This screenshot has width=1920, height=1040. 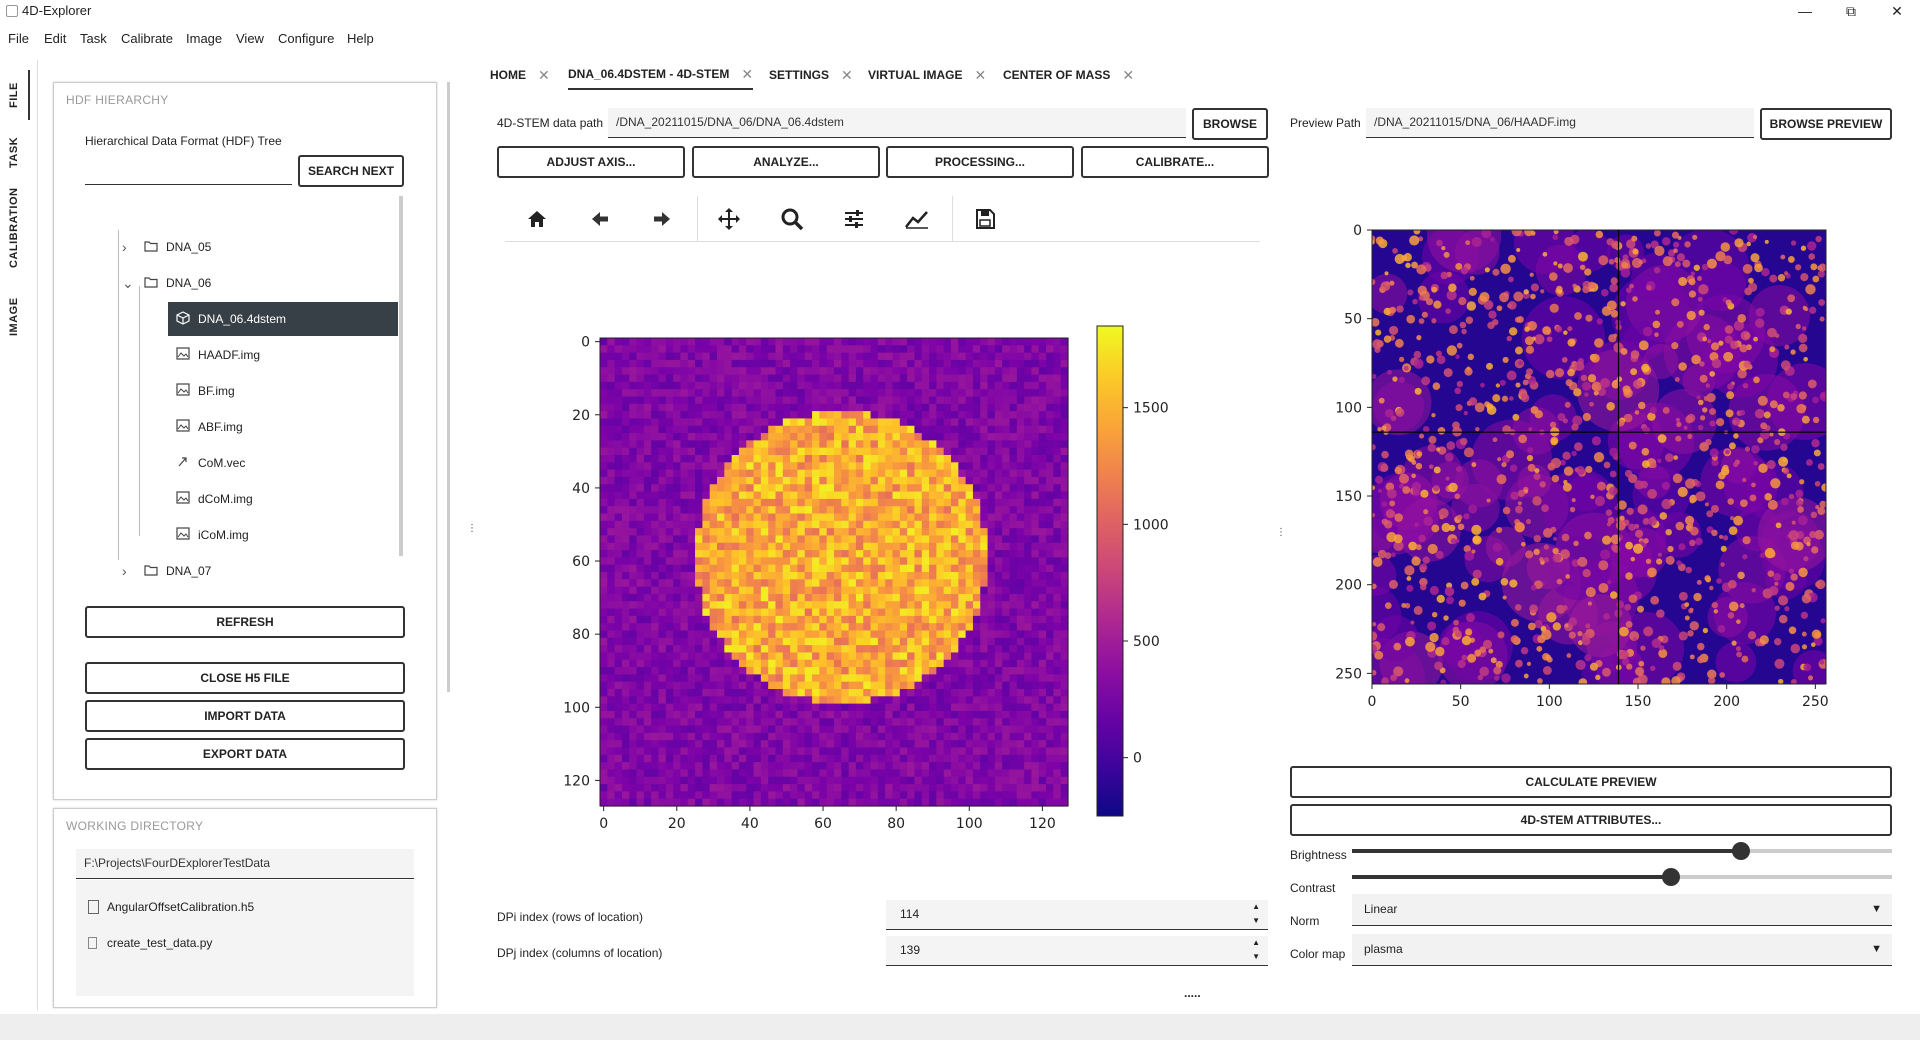 I want to click on diffraction-image, so click(x=834, y=572).